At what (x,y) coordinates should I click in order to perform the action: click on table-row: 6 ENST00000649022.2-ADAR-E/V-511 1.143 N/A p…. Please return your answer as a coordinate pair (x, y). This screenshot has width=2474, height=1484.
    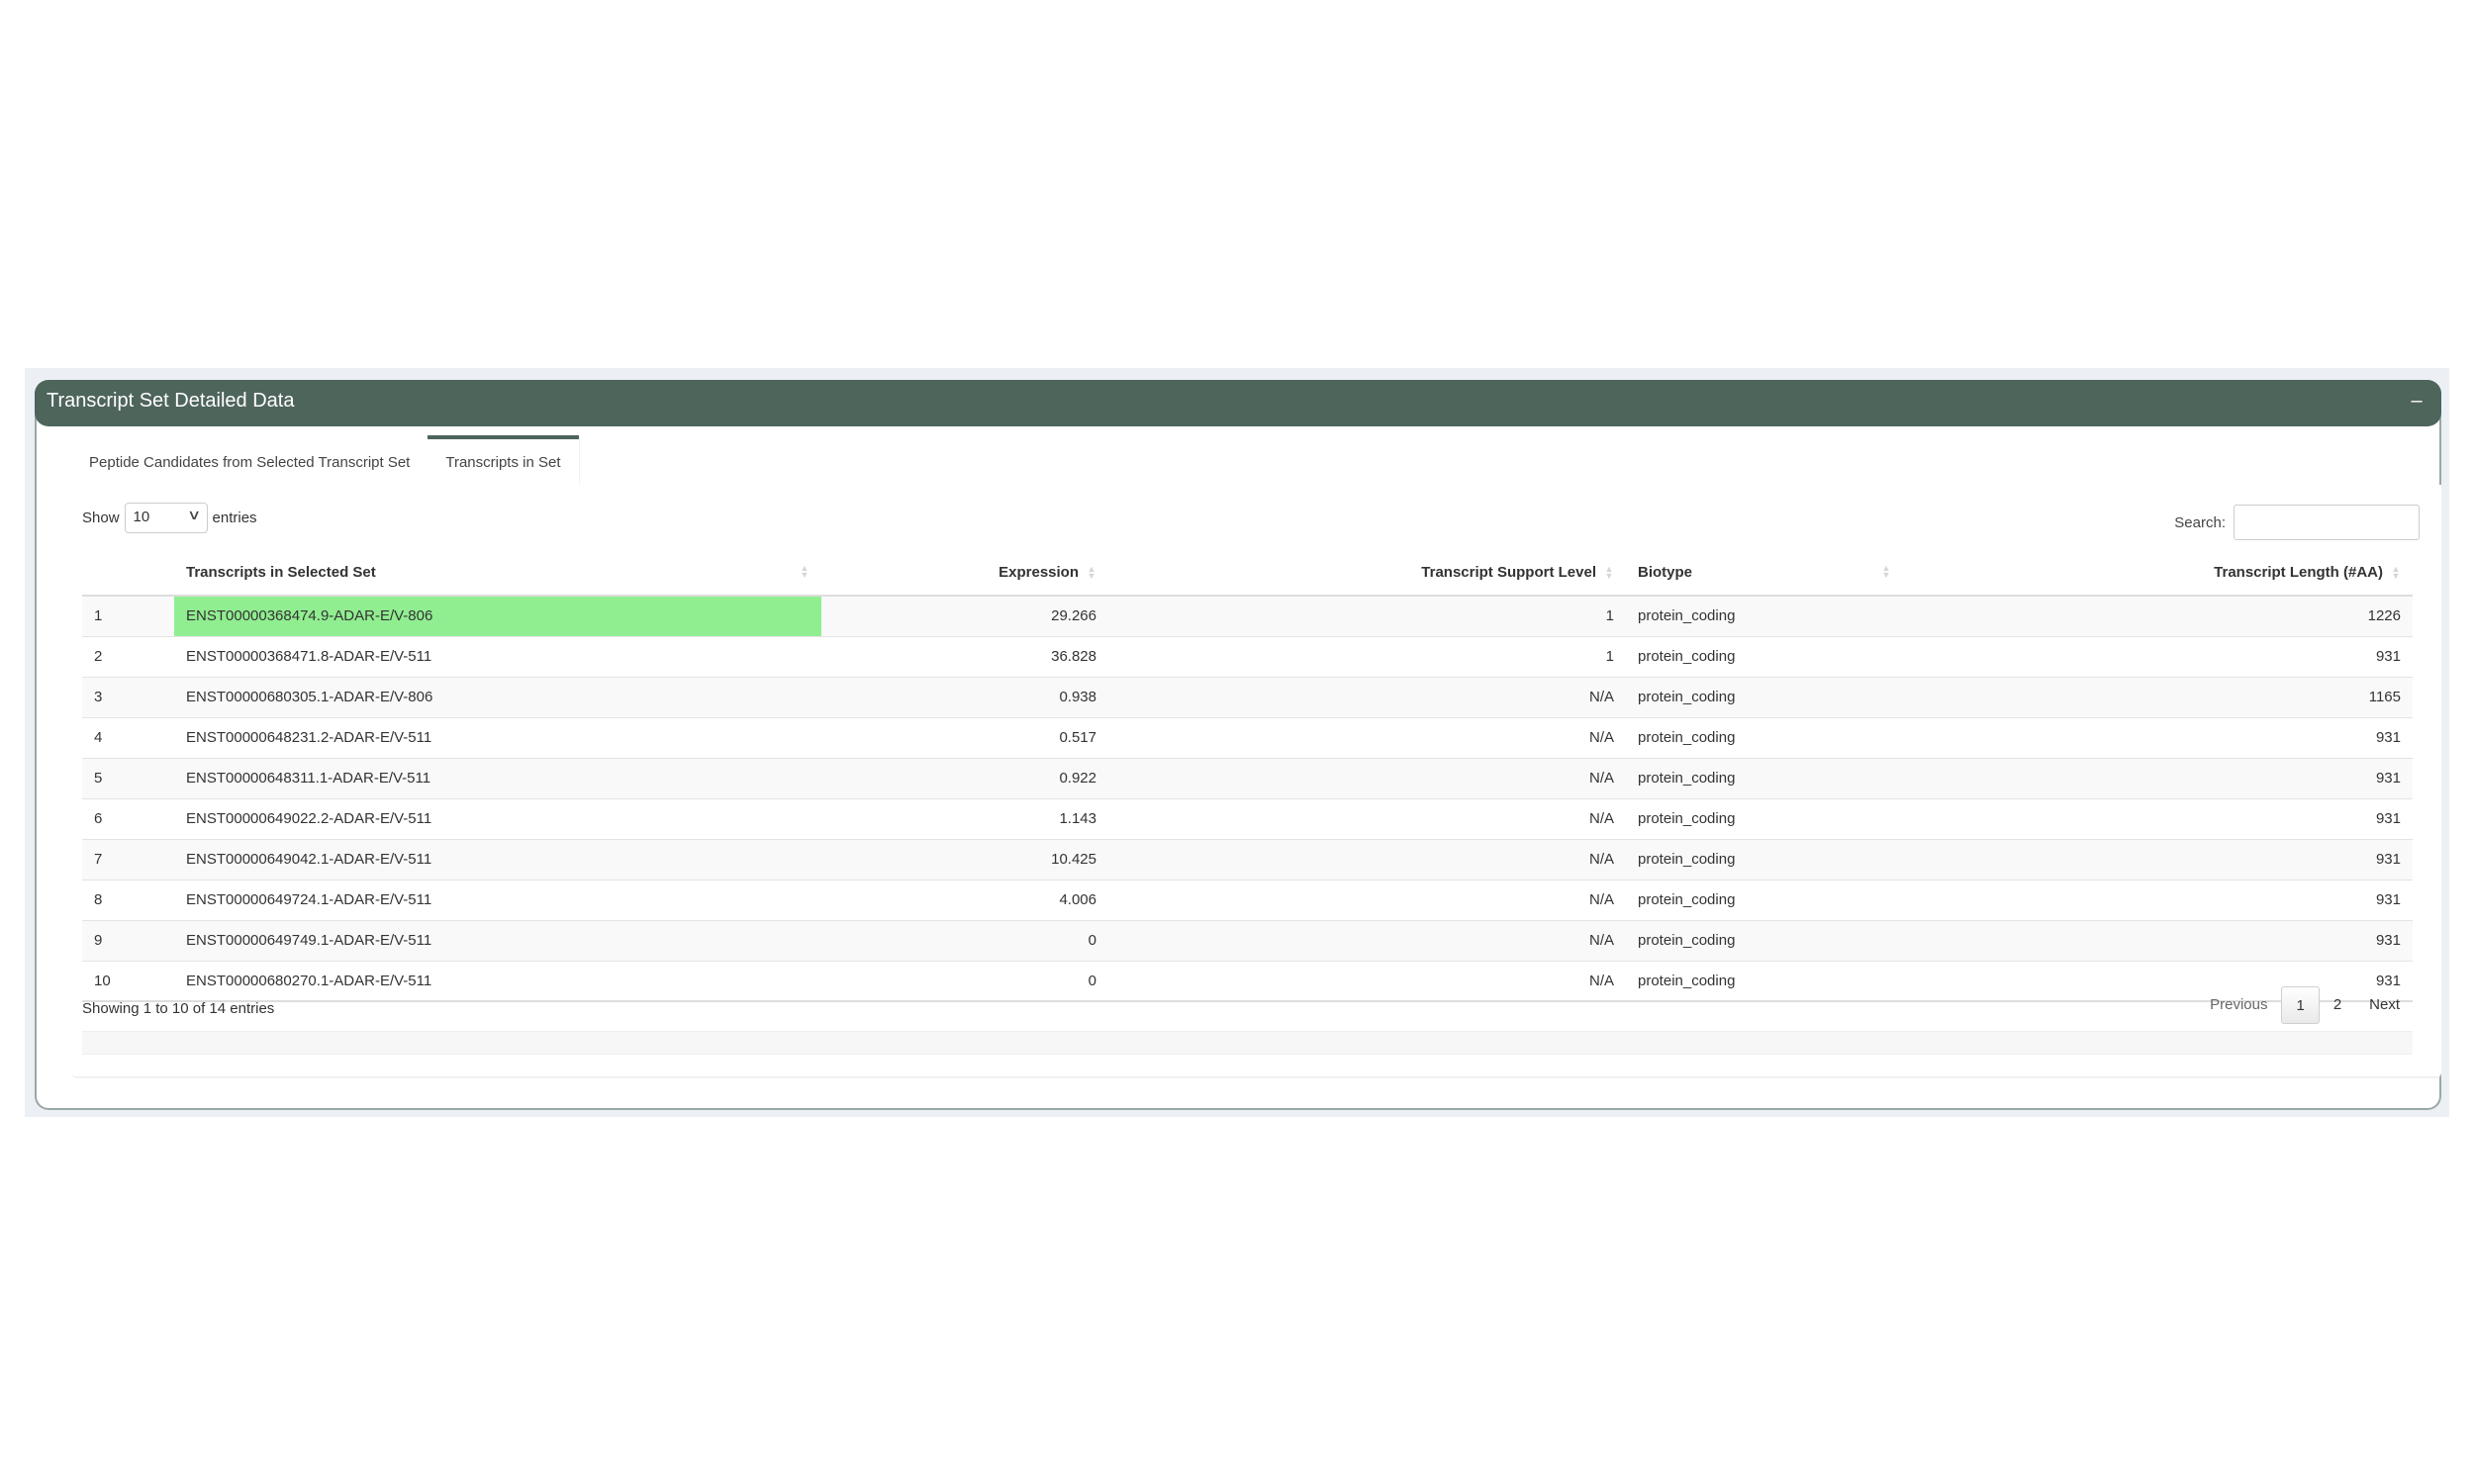
    Looking at the image, I should click on (1248, 818).